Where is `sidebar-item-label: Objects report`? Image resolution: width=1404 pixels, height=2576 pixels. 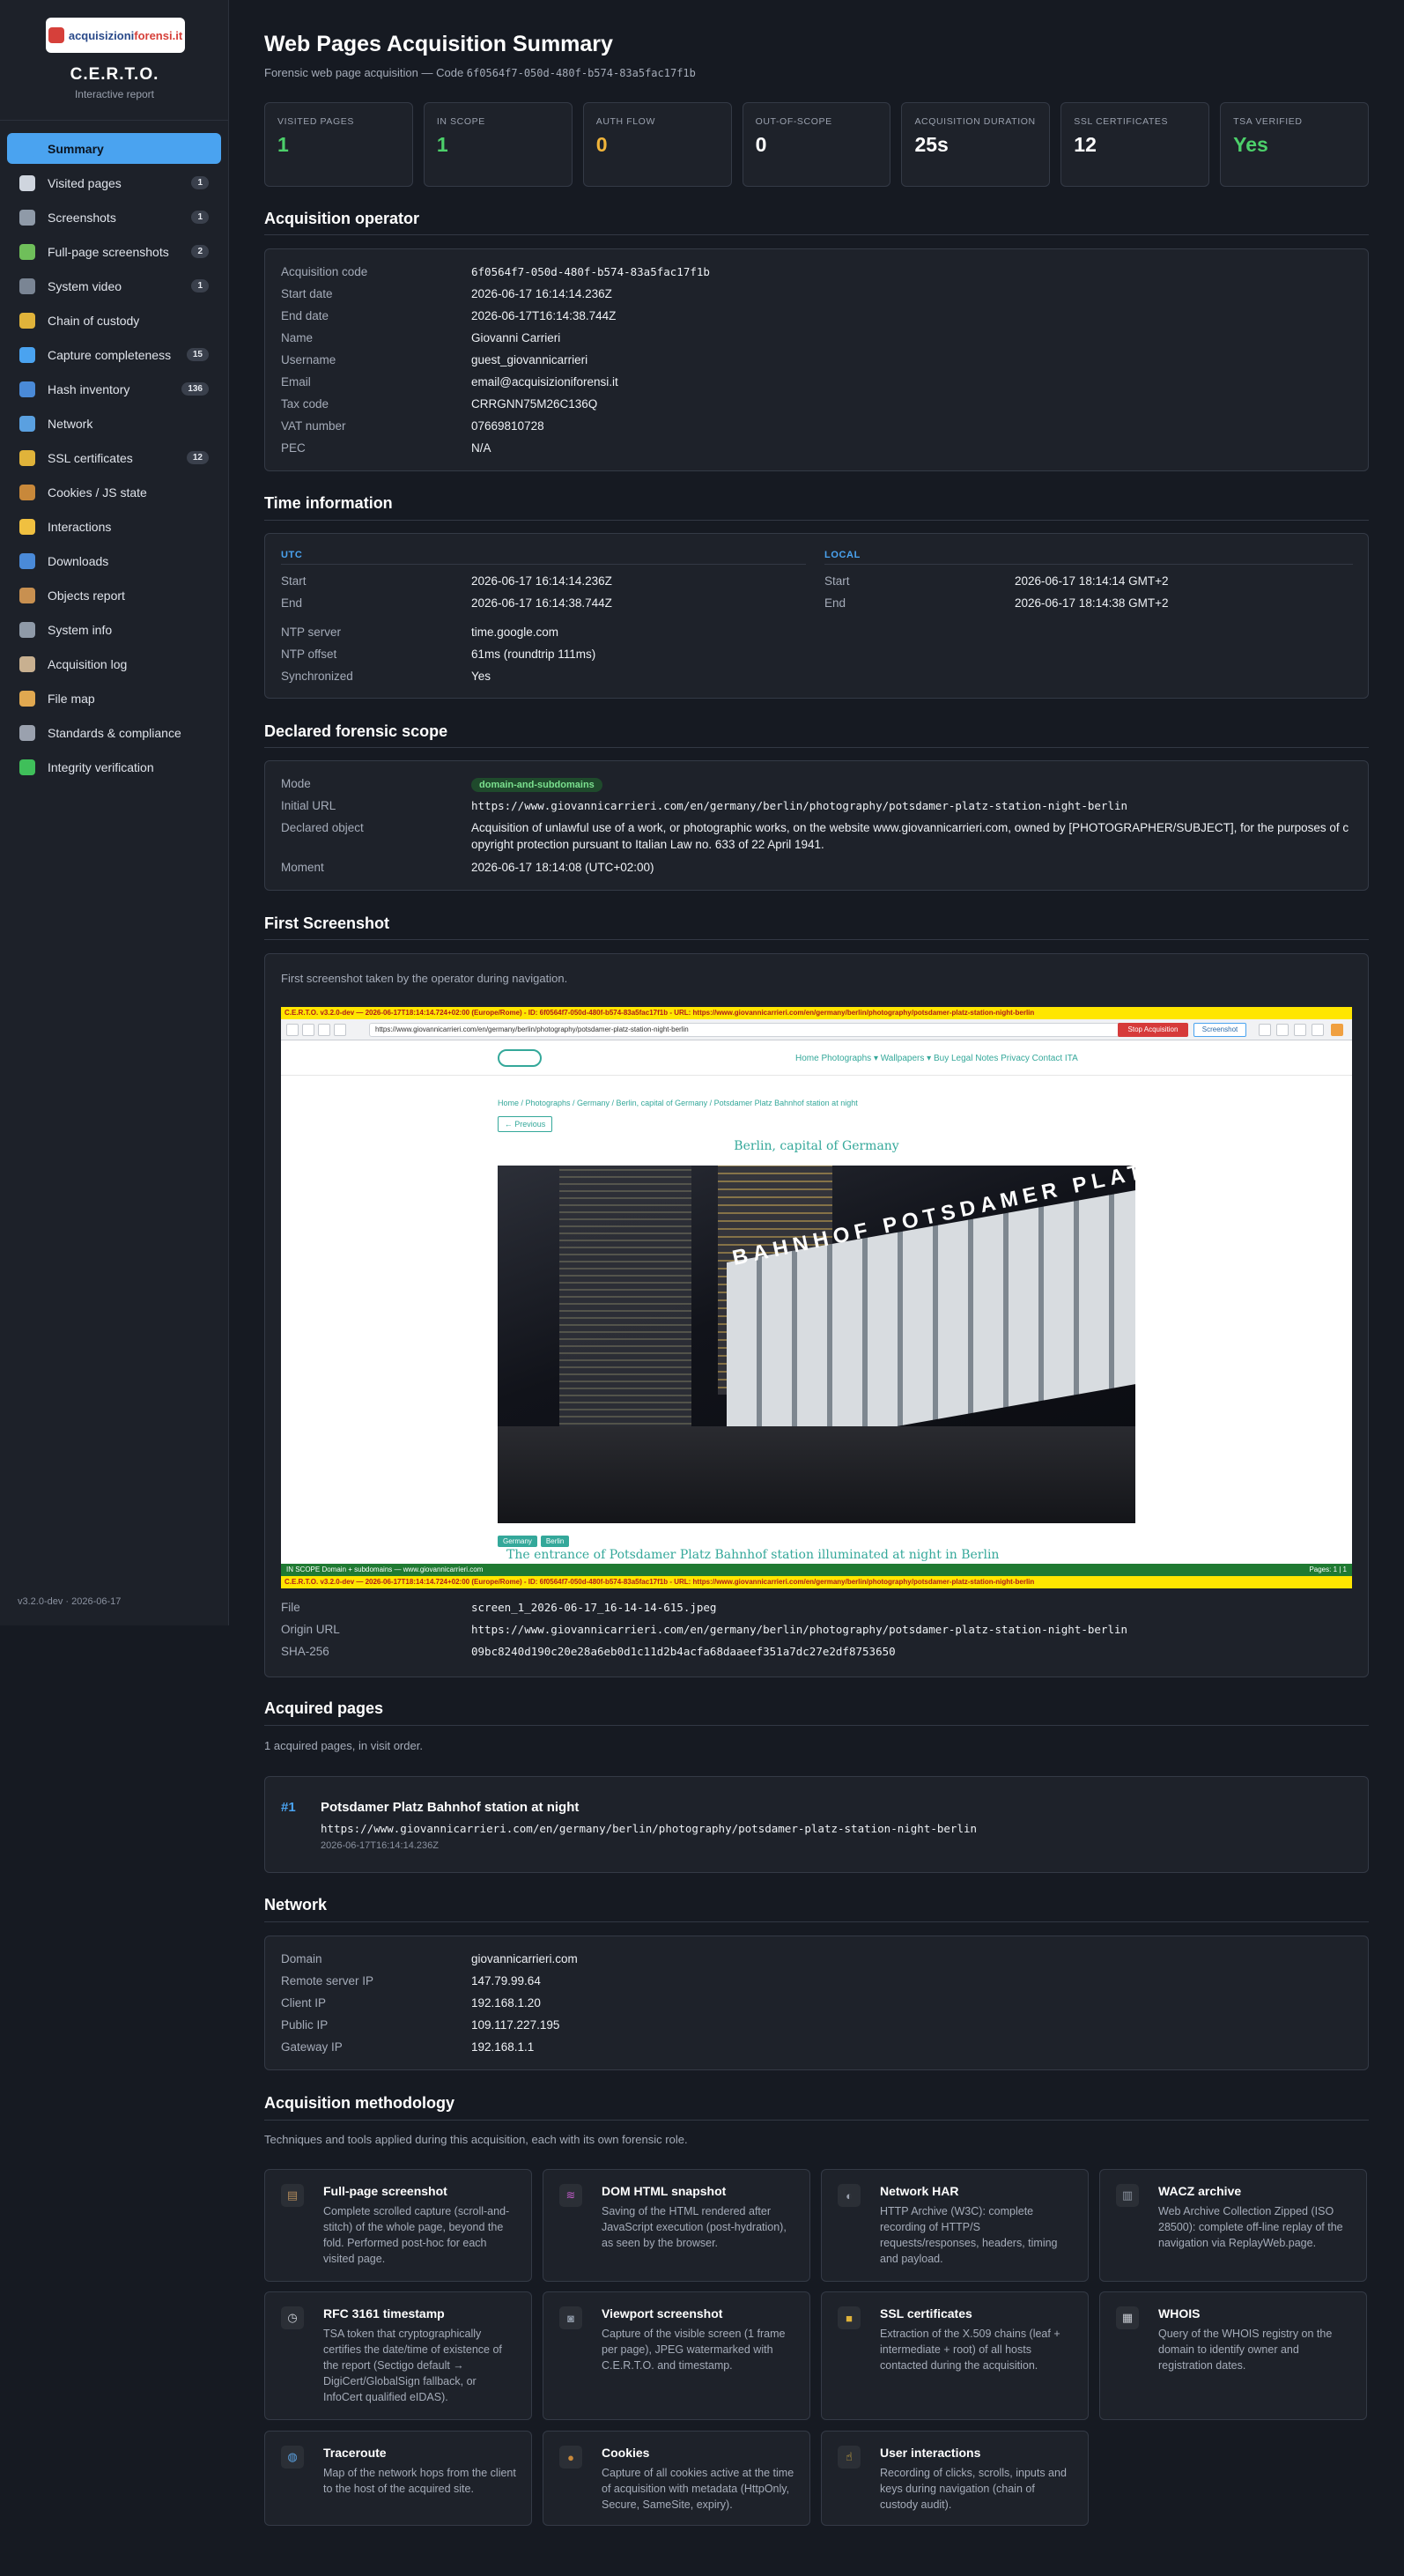
sidebar-item-label: Objects report is located at coordinates (86, 595).